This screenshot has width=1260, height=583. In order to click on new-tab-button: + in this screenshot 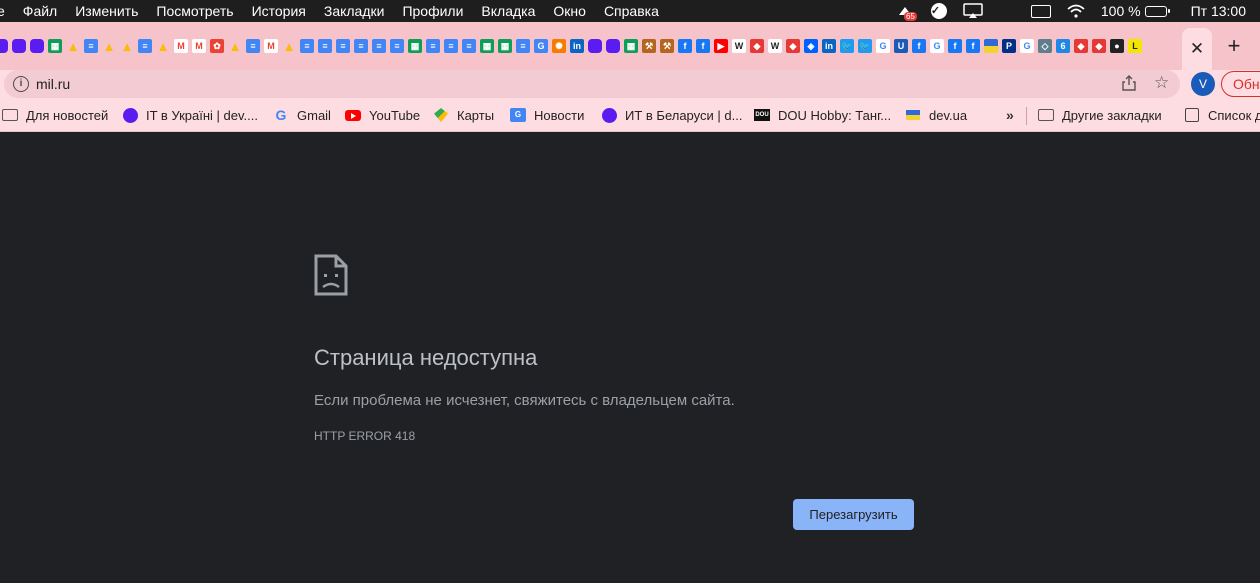, I will do `click(1234, 46)`.